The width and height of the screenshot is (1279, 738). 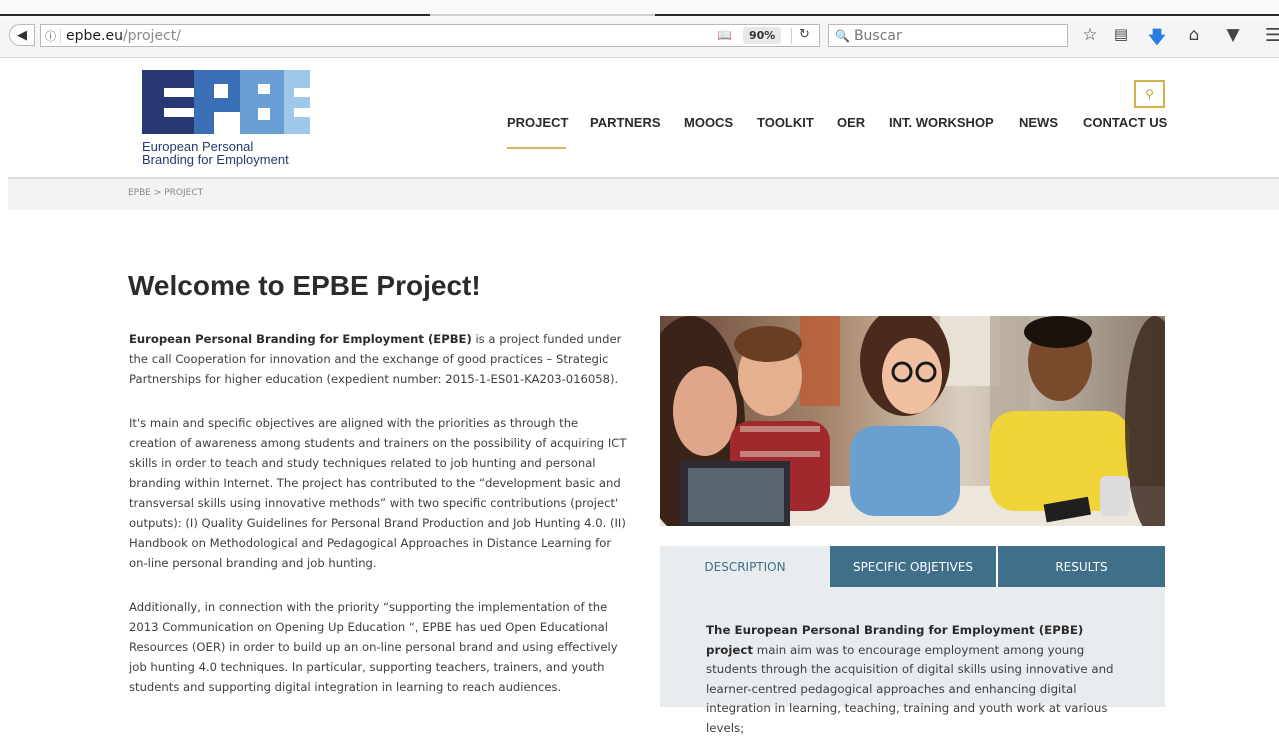 What do you see at coordinates (625, 122) in the screenshot?
I see `nav-partners: PARTNERS` at bounding box center [625, 122].